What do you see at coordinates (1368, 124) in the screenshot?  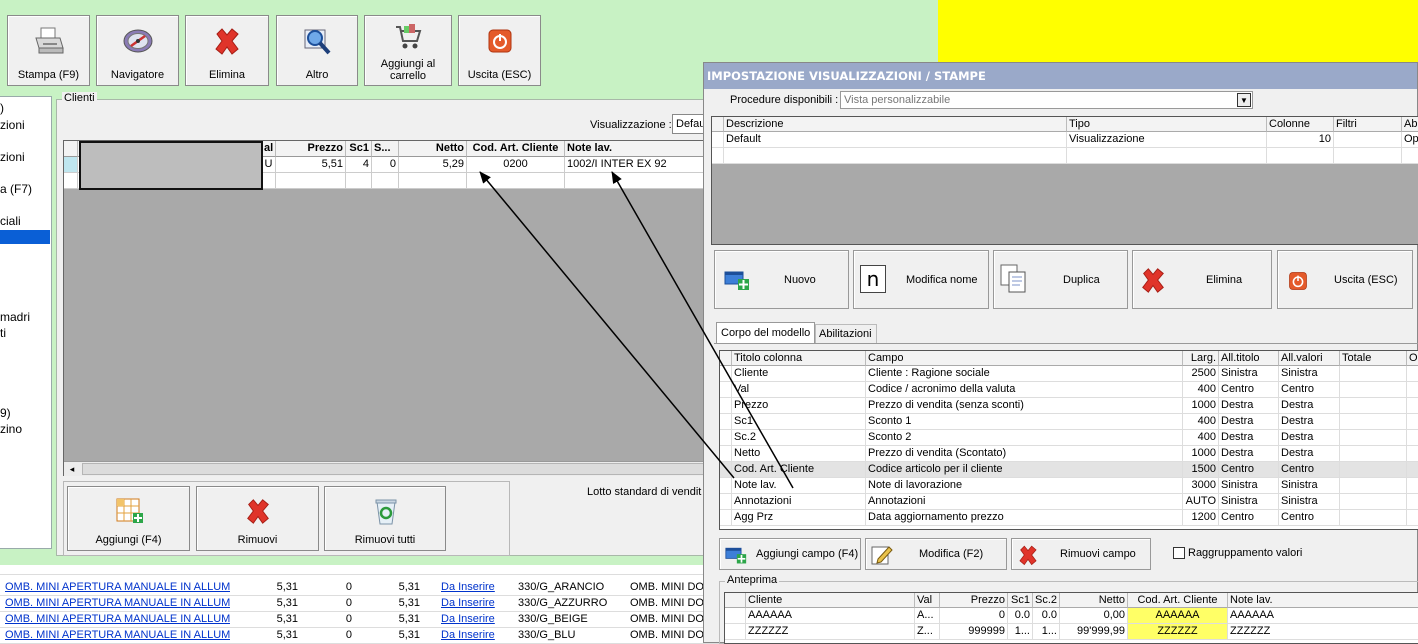 I see `views-header: Filtri` at bounding box center [1368, 124].